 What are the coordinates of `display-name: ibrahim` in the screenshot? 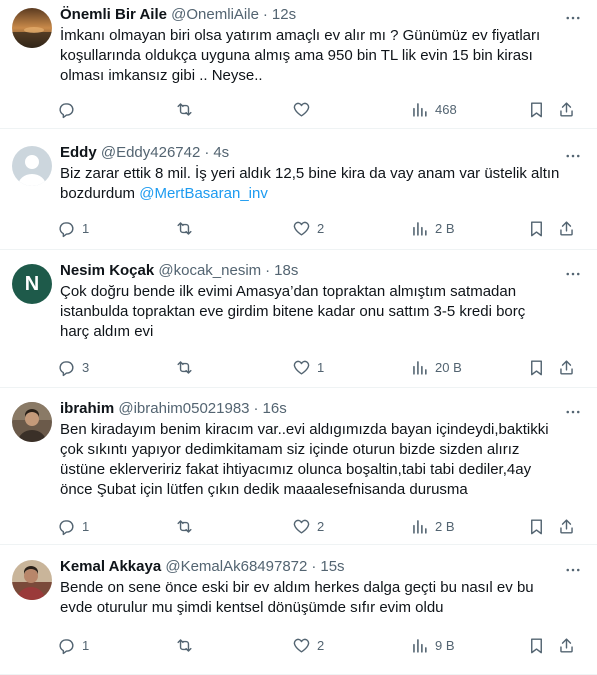 It's located at (87, 408).